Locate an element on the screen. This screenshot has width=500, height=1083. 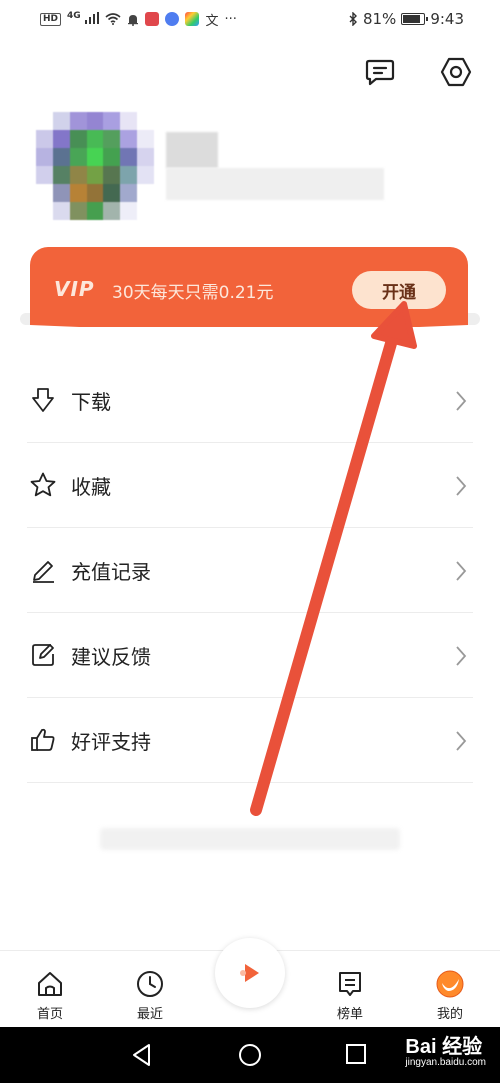
status-bar: HD 4G 文 ··· 81% 9:43 is located at coordinates (250, 19).